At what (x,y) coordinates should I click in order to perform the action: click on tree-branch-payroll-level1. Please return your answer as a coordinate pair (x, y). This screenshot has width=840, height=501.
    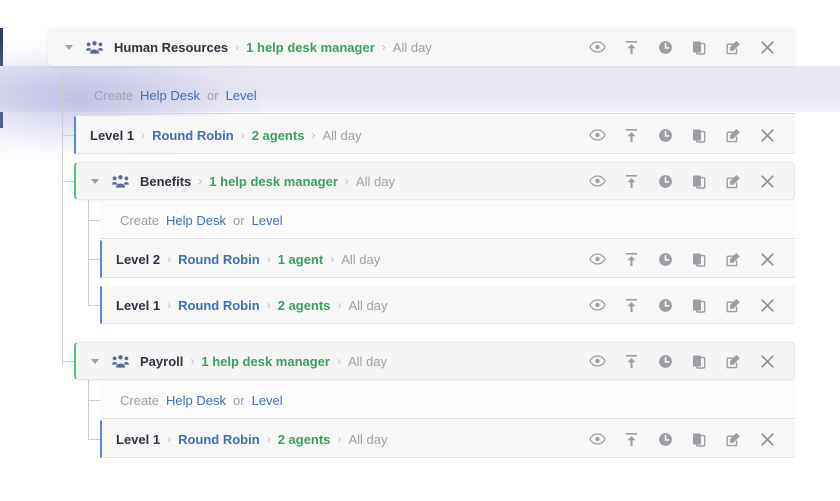
    Looking at the image, I should click on (94, 439).